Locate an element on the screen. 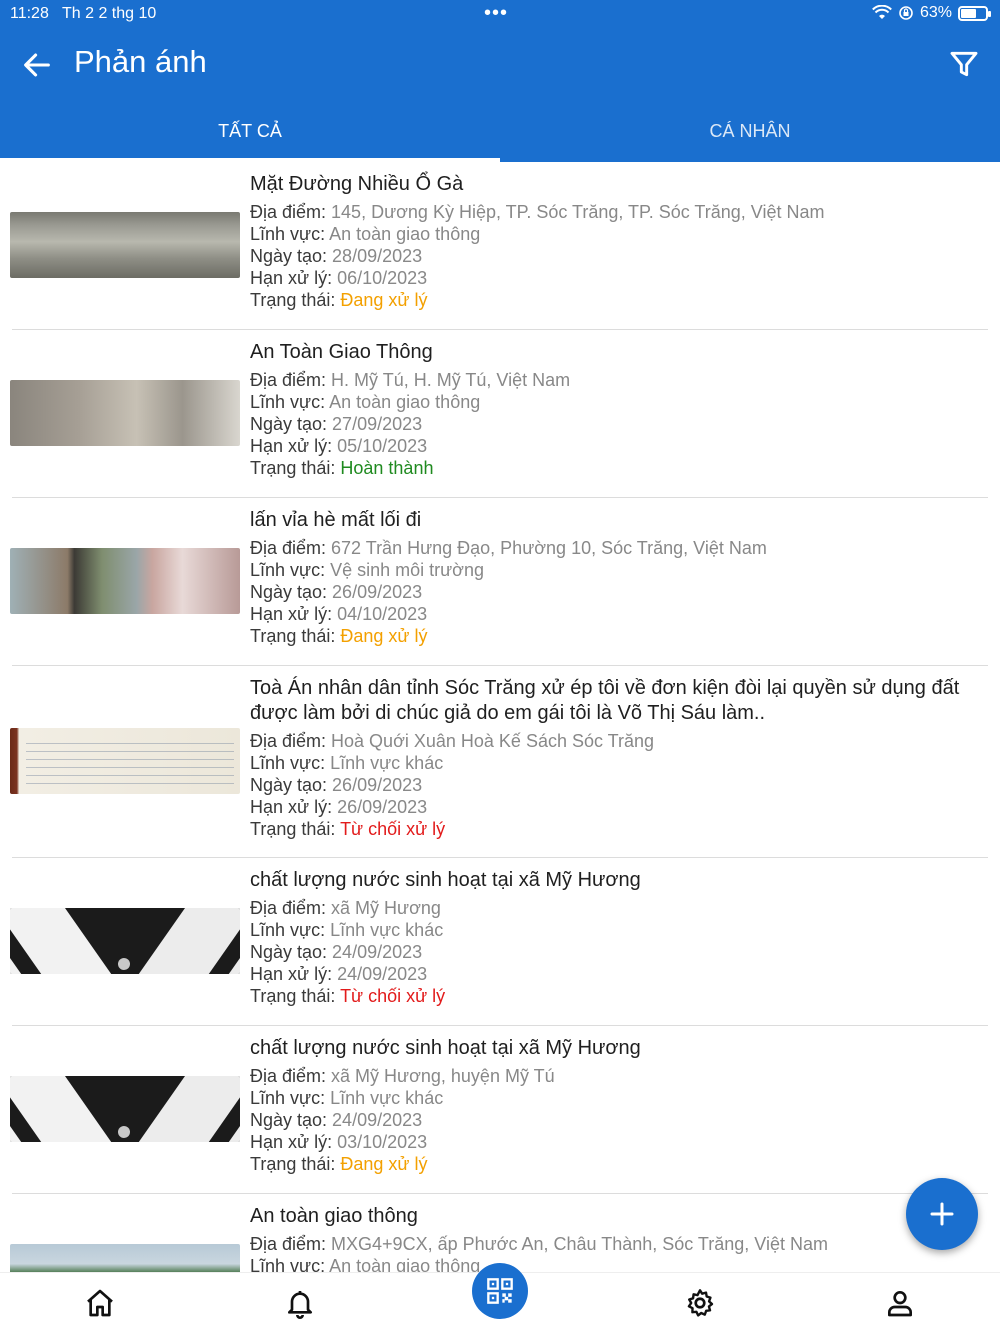 This screenshot has height=1334, width=1000. wifi-icon is located at coordinates (882, 12).